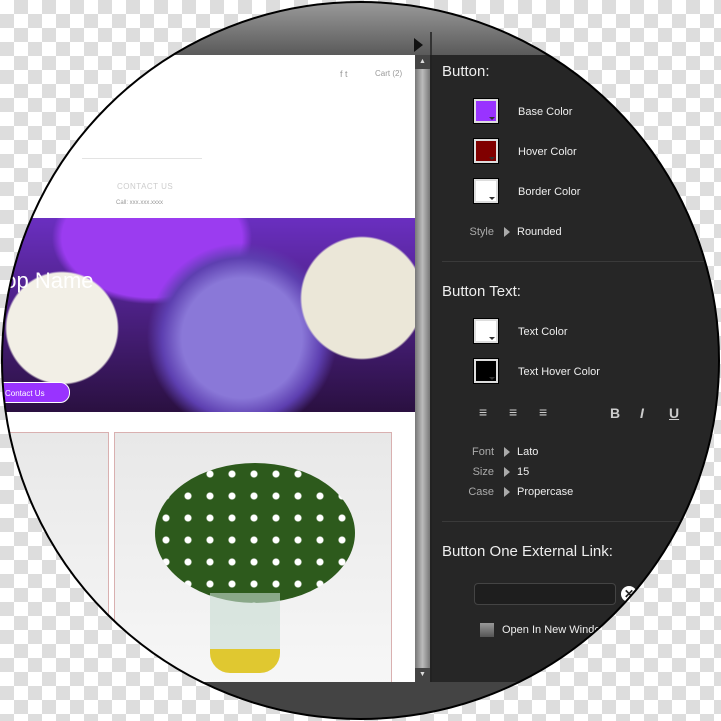 This screenshot has height=721, width=721. I want to click on italic-icon: I, so click(642, 413).